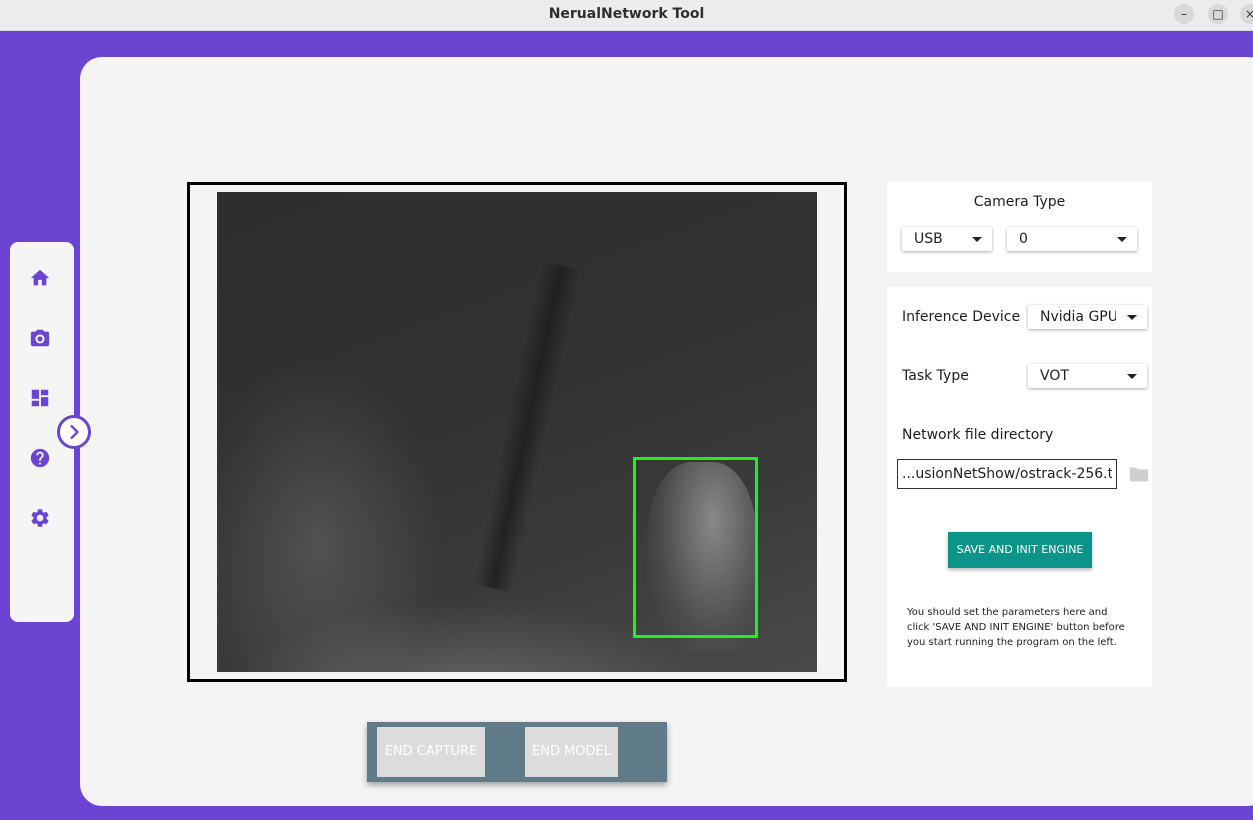 This screenshot has height=820, width=1253. Describe the element at coordinates (695, 547) in the screenshot. I see `tracking-bounding-box` at that location.